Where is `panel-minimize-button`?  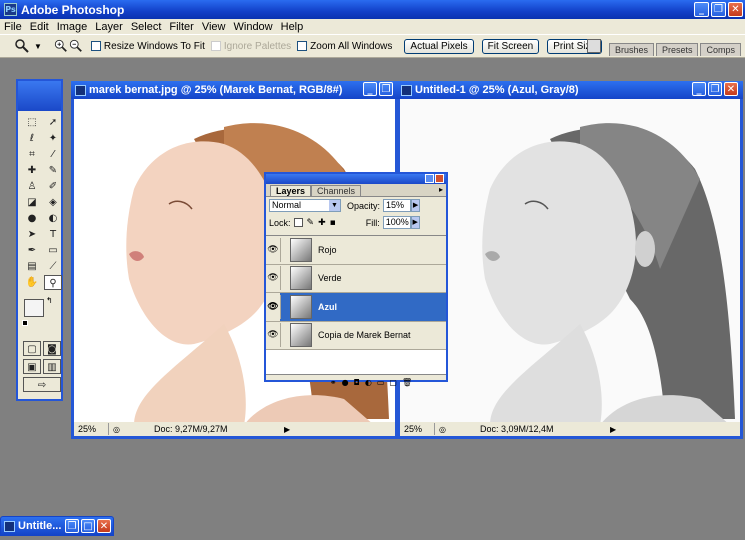 panel-minimize-button is located at coordinates (429, 178).